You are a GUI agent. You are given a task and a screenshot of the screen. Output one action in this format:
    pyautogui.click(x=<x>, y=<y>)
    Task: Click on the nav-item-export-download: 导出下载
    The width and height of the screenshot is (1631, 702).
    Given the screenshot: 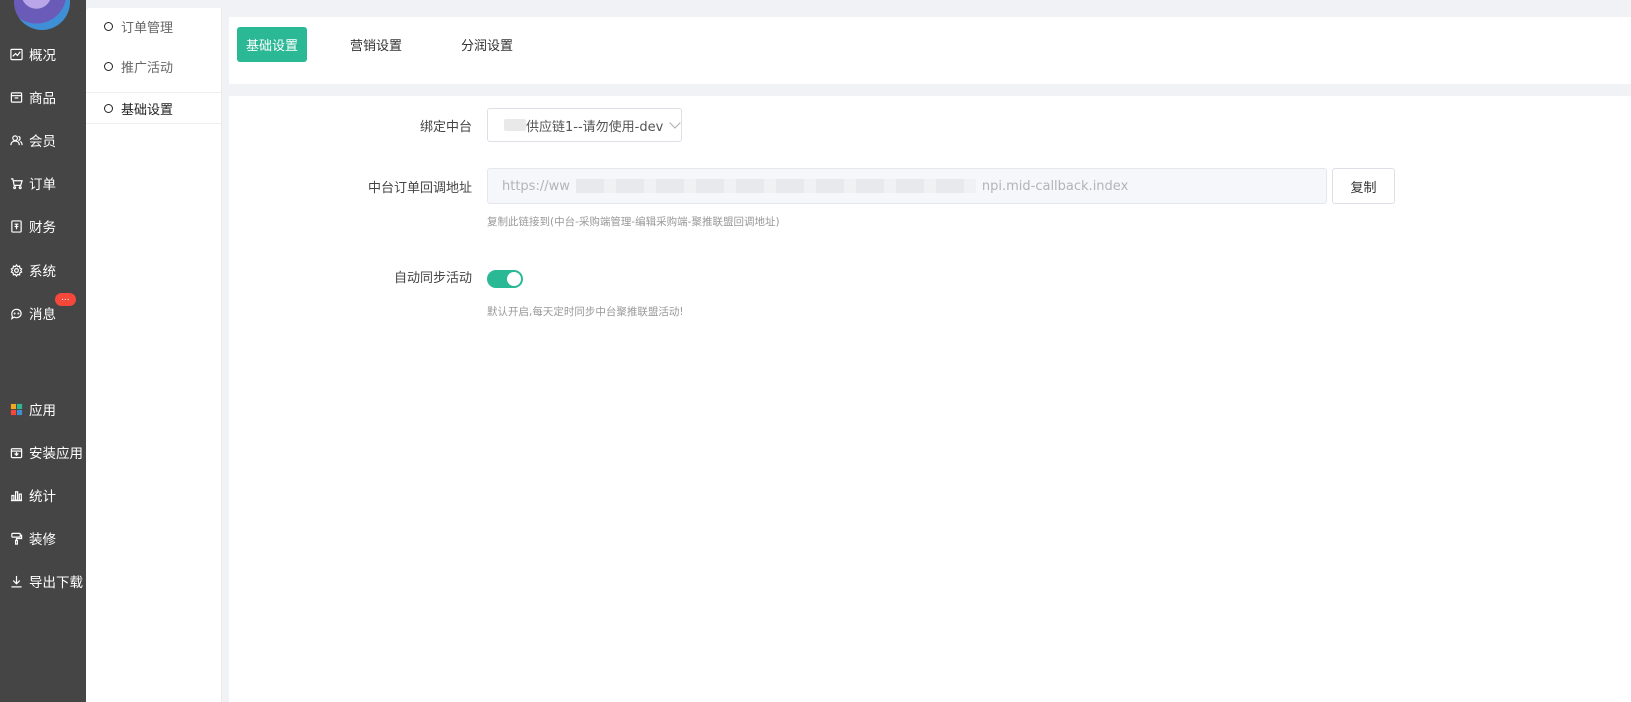 What is the action you would take?
    pyautogui.click(x=43, y=581)
    